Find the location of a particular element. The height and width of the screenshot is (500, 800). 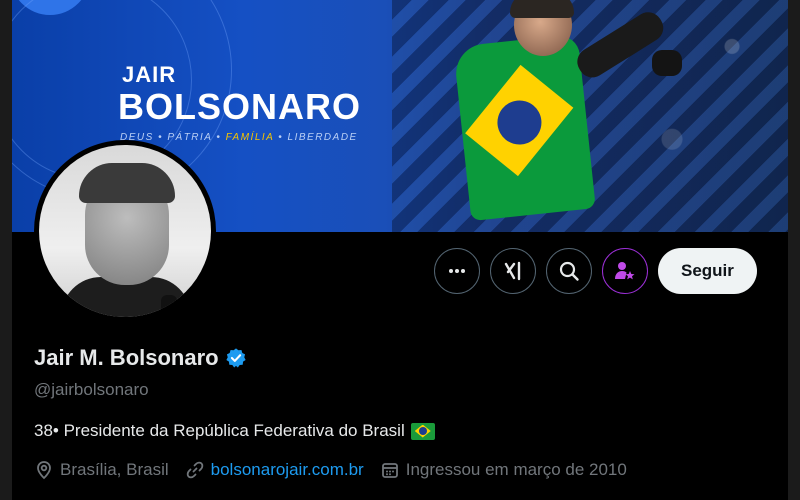

banner-slogan: DEUS • PÁTRIA • FAMÍLIA • LIBERDADE is located at coordinates (239, 137).